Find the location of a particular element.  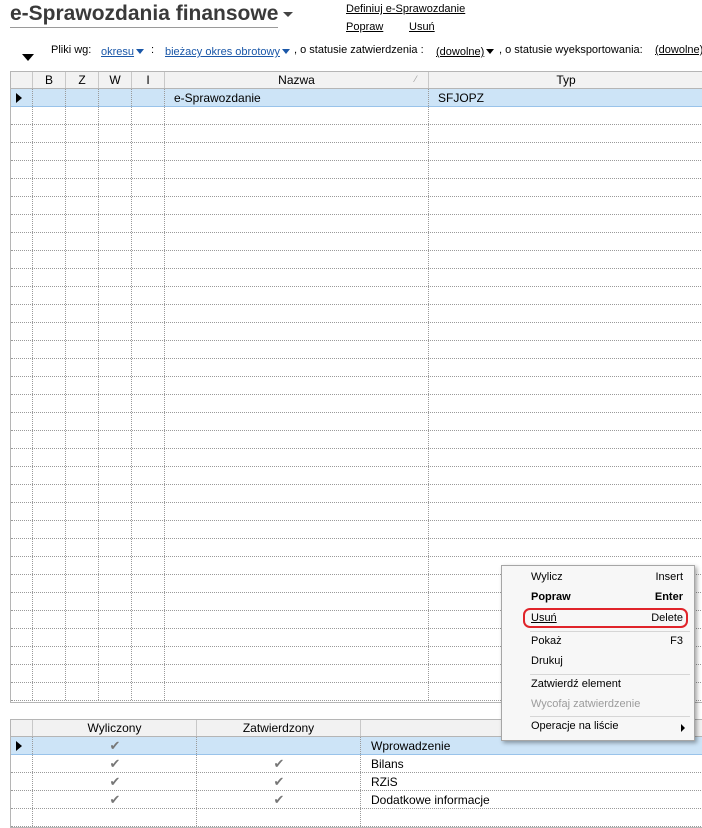

chevron-right-icon is located at coordinates (683, 728).